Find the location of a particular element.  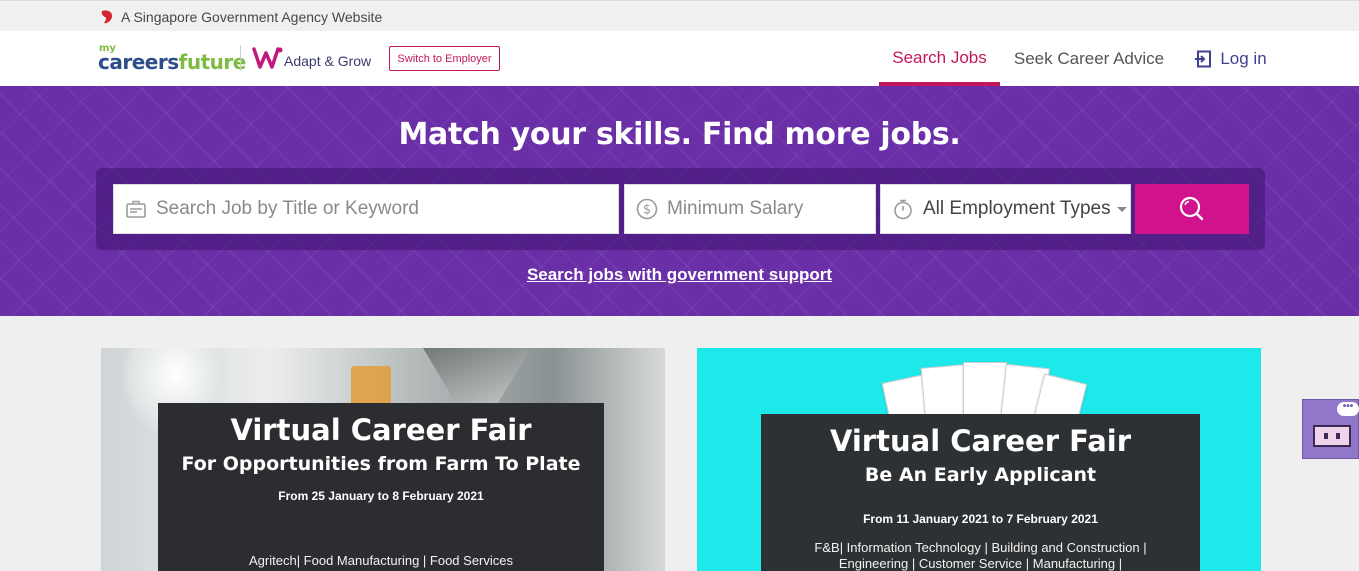

login-icon is located at coordinates (1203, 58).